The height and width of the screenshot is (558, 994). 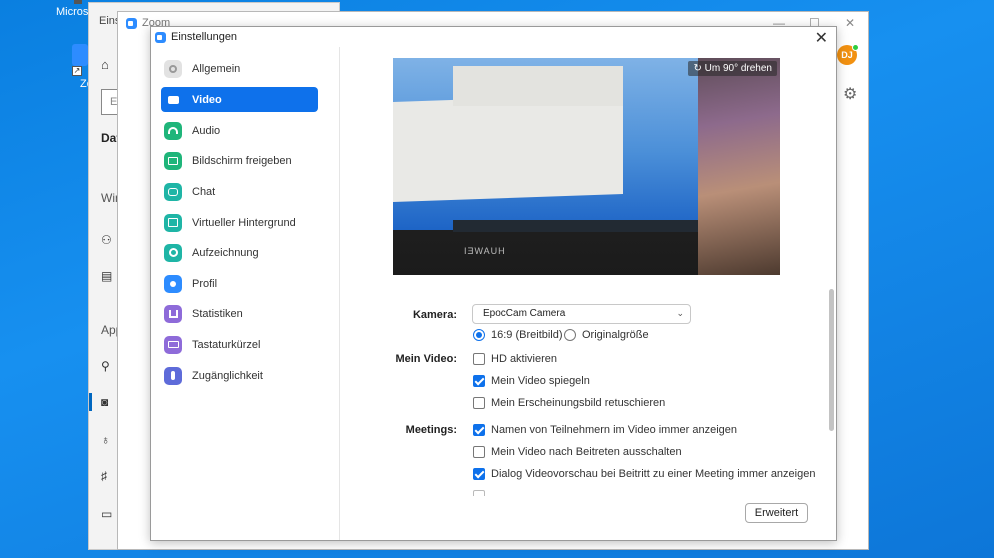 I want to click on chevron-down-icon: ⌄, so click(x=680, y=313).